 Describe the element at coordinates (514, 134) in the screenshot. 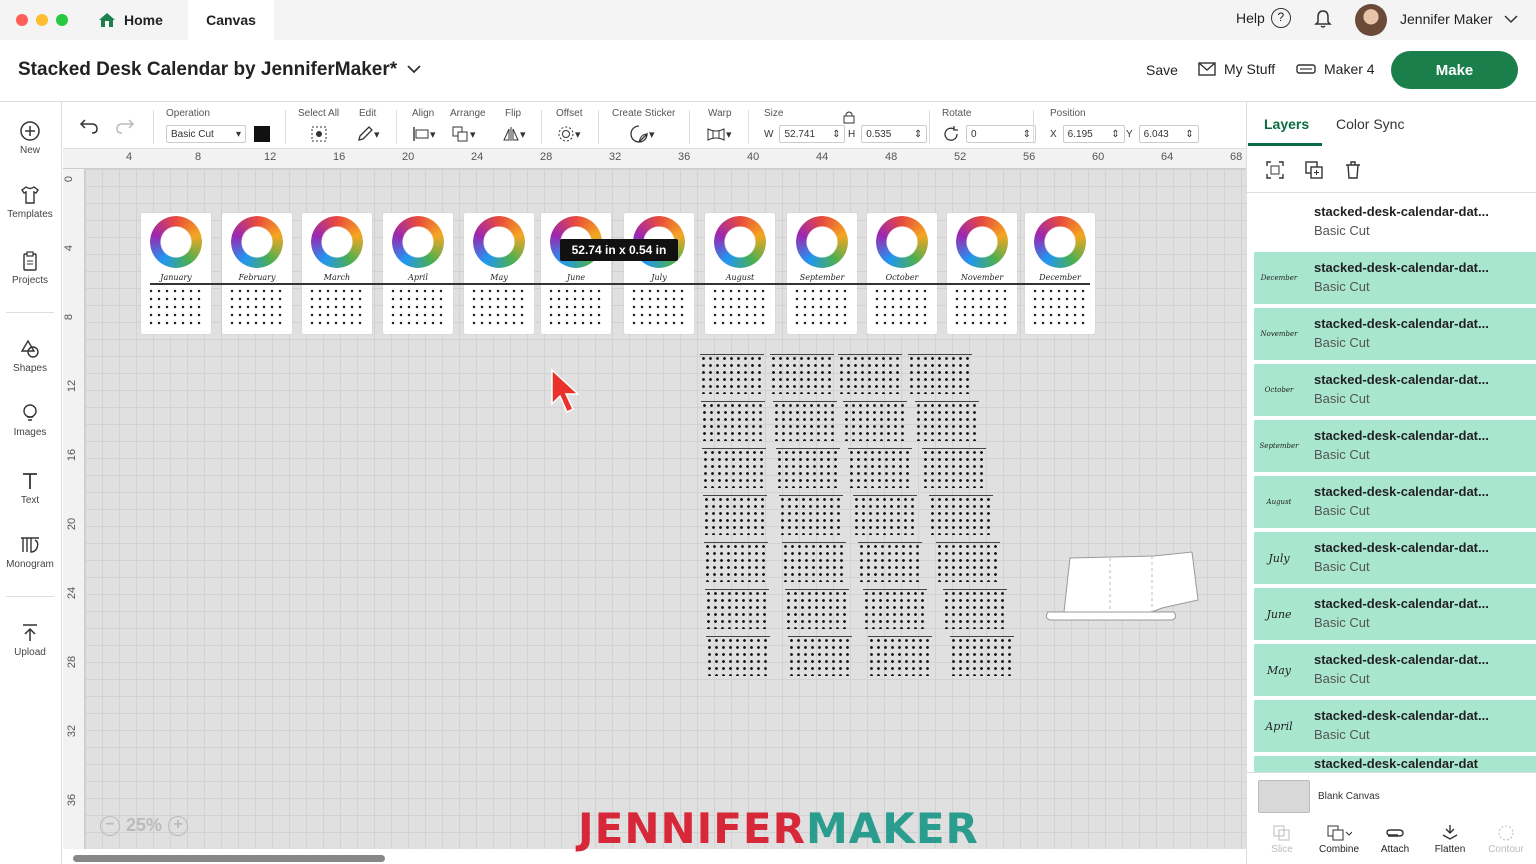

I see `flip-button: ▾` at that location.